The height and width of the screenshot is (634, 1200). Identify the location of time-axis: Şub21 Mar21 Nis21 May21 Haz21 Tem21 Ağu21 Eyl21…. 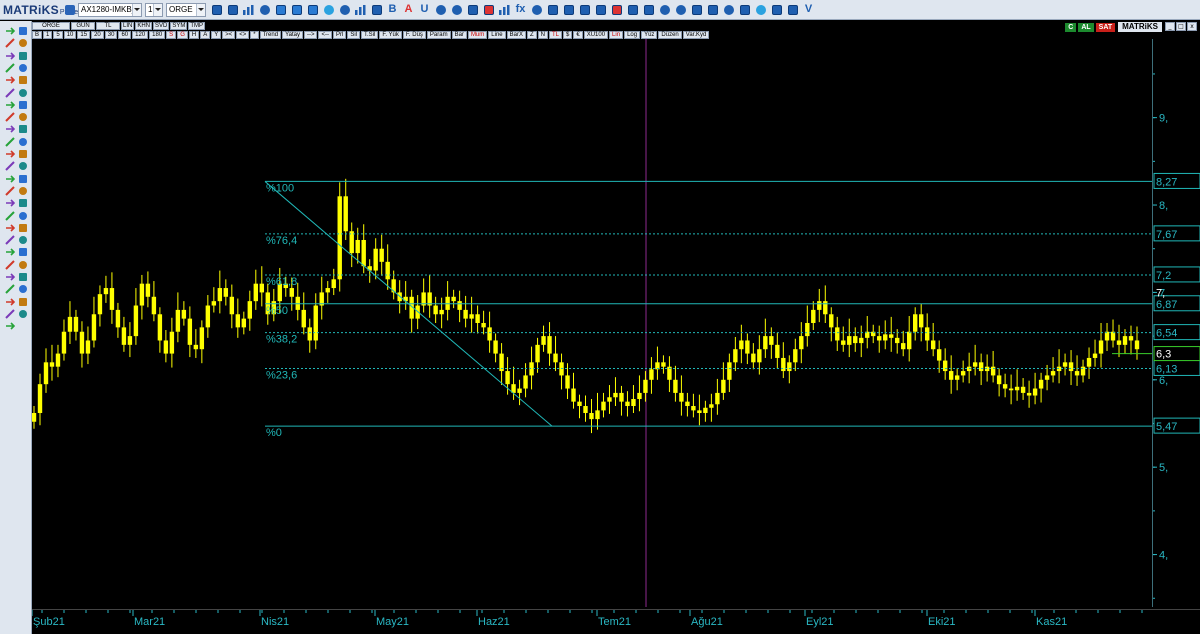
(616, 621).